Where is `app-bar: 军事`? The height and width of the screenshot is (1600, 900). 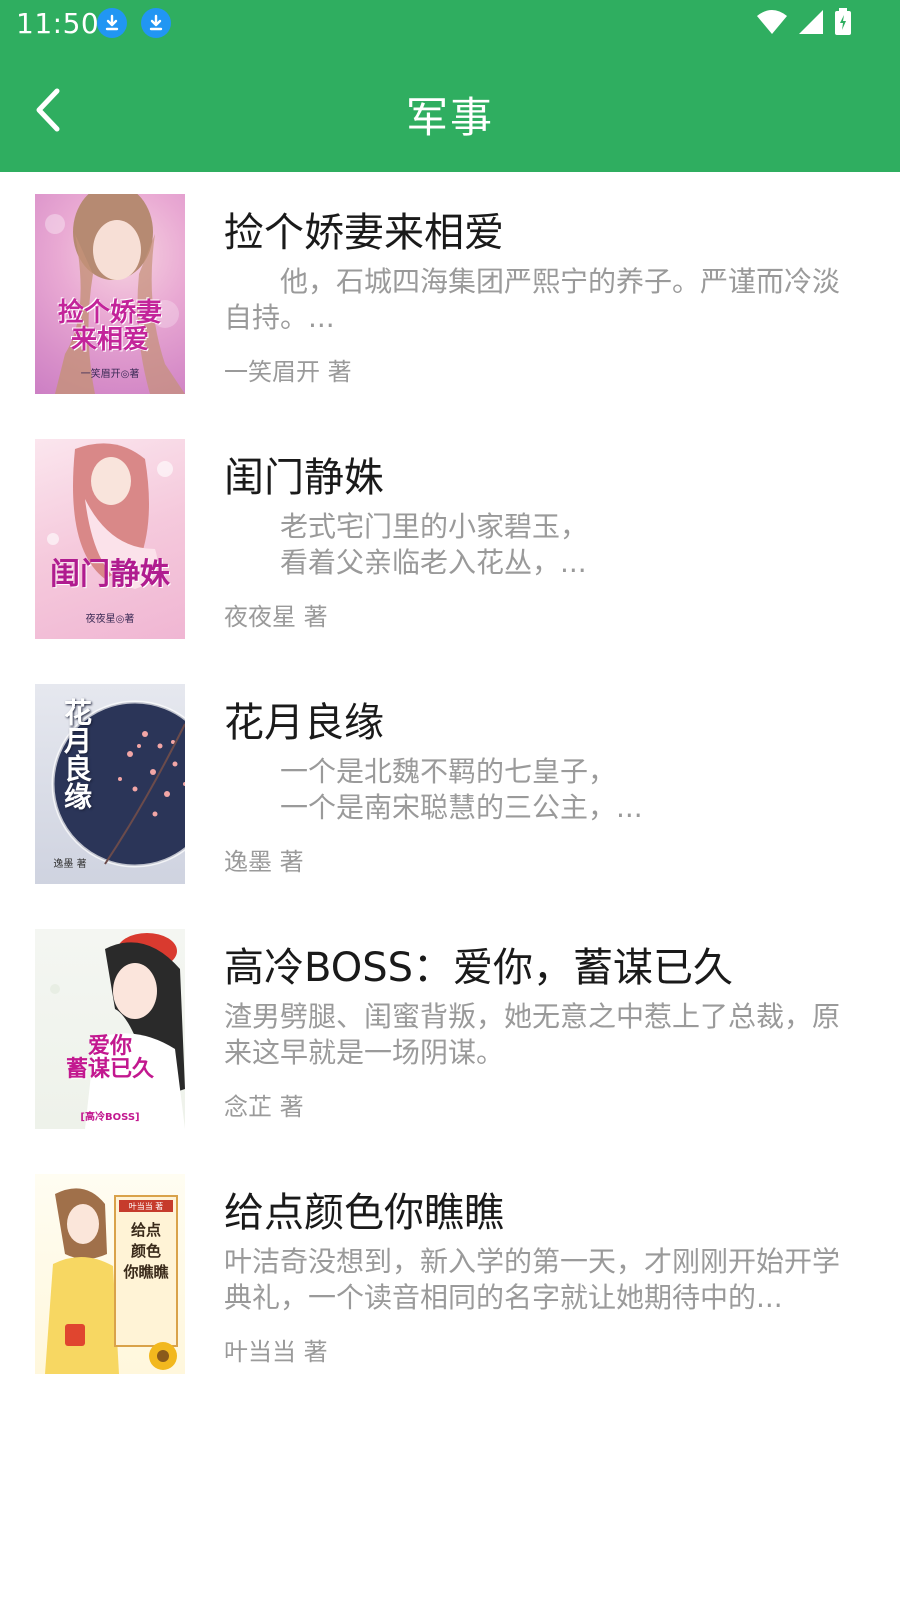 app-bar: 军事 is located at coordinates (450, 110).